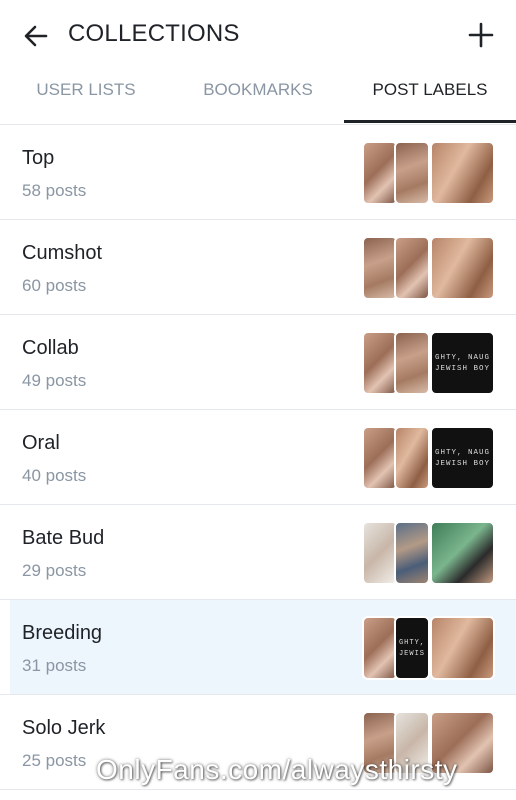 The height and width of the screenshot is (800, 516). Describe the element at coordinates (54, 380) in the screenshot. I see `collection-count: 49 posts` at that location.